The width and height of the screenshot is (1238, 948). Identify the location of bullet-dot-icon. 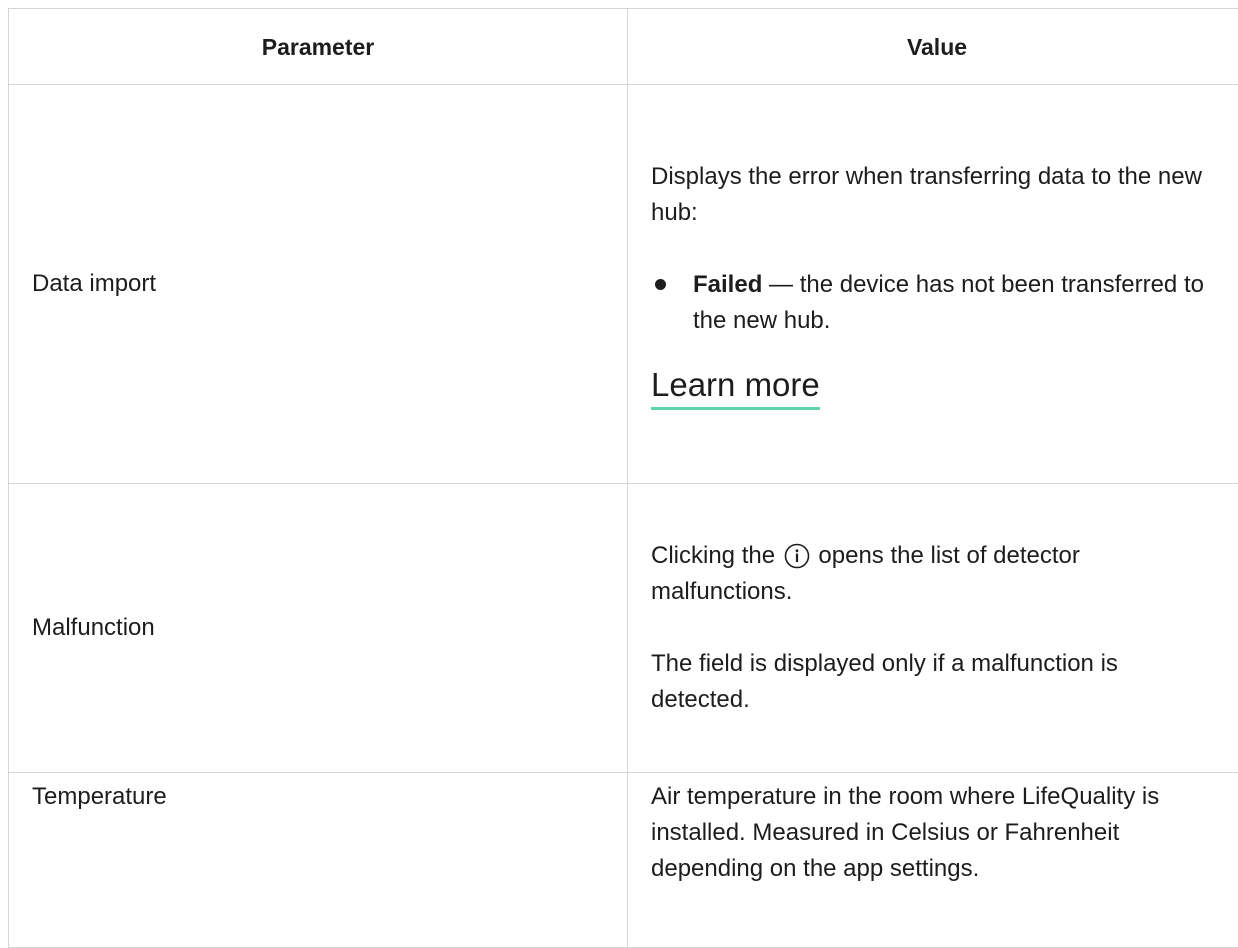
(660, 284).